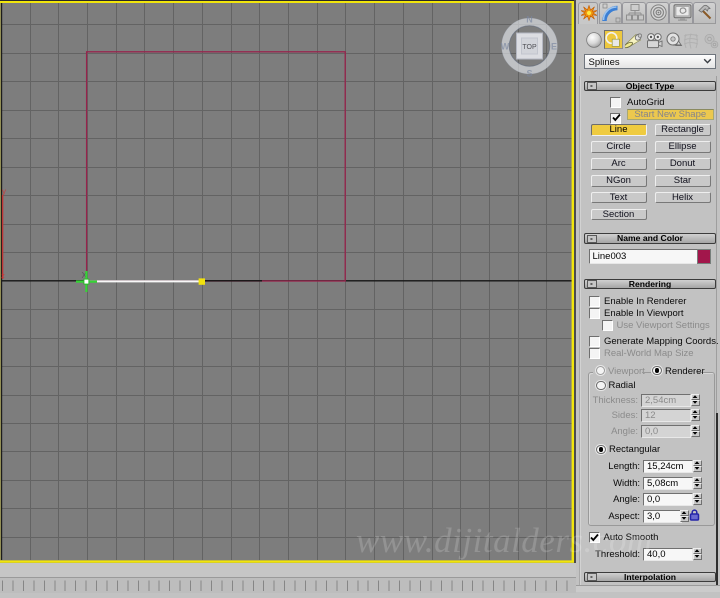 The image size is (720, 598). I want to click on svg-text: TOP, so click(529, 47).